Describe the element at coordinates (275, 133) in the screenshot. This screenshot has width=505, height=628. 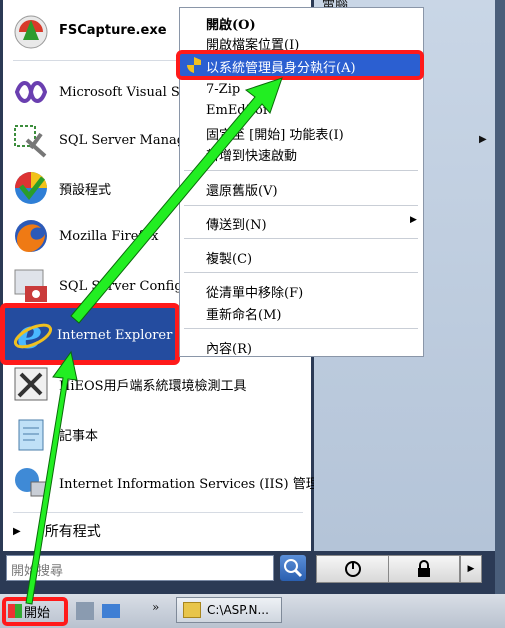
I see `menu-pin-start: 固定至 [開始] 功能表(I)` at that location.